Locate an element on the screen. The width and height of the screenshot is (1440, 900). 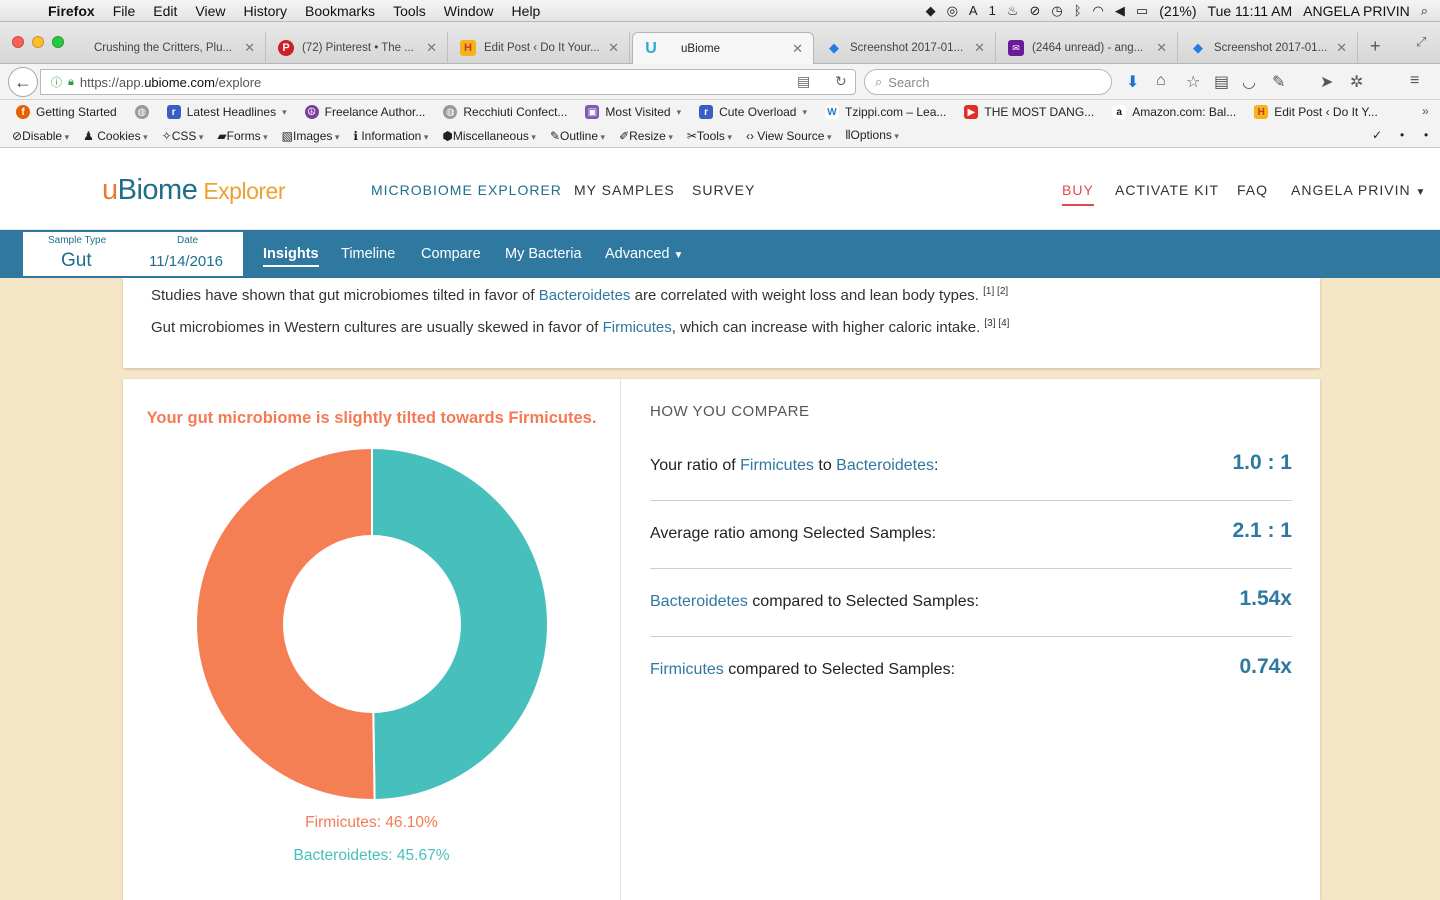
tab-ubiome: U uBiome ✕ is located at coordinates (723, 48).